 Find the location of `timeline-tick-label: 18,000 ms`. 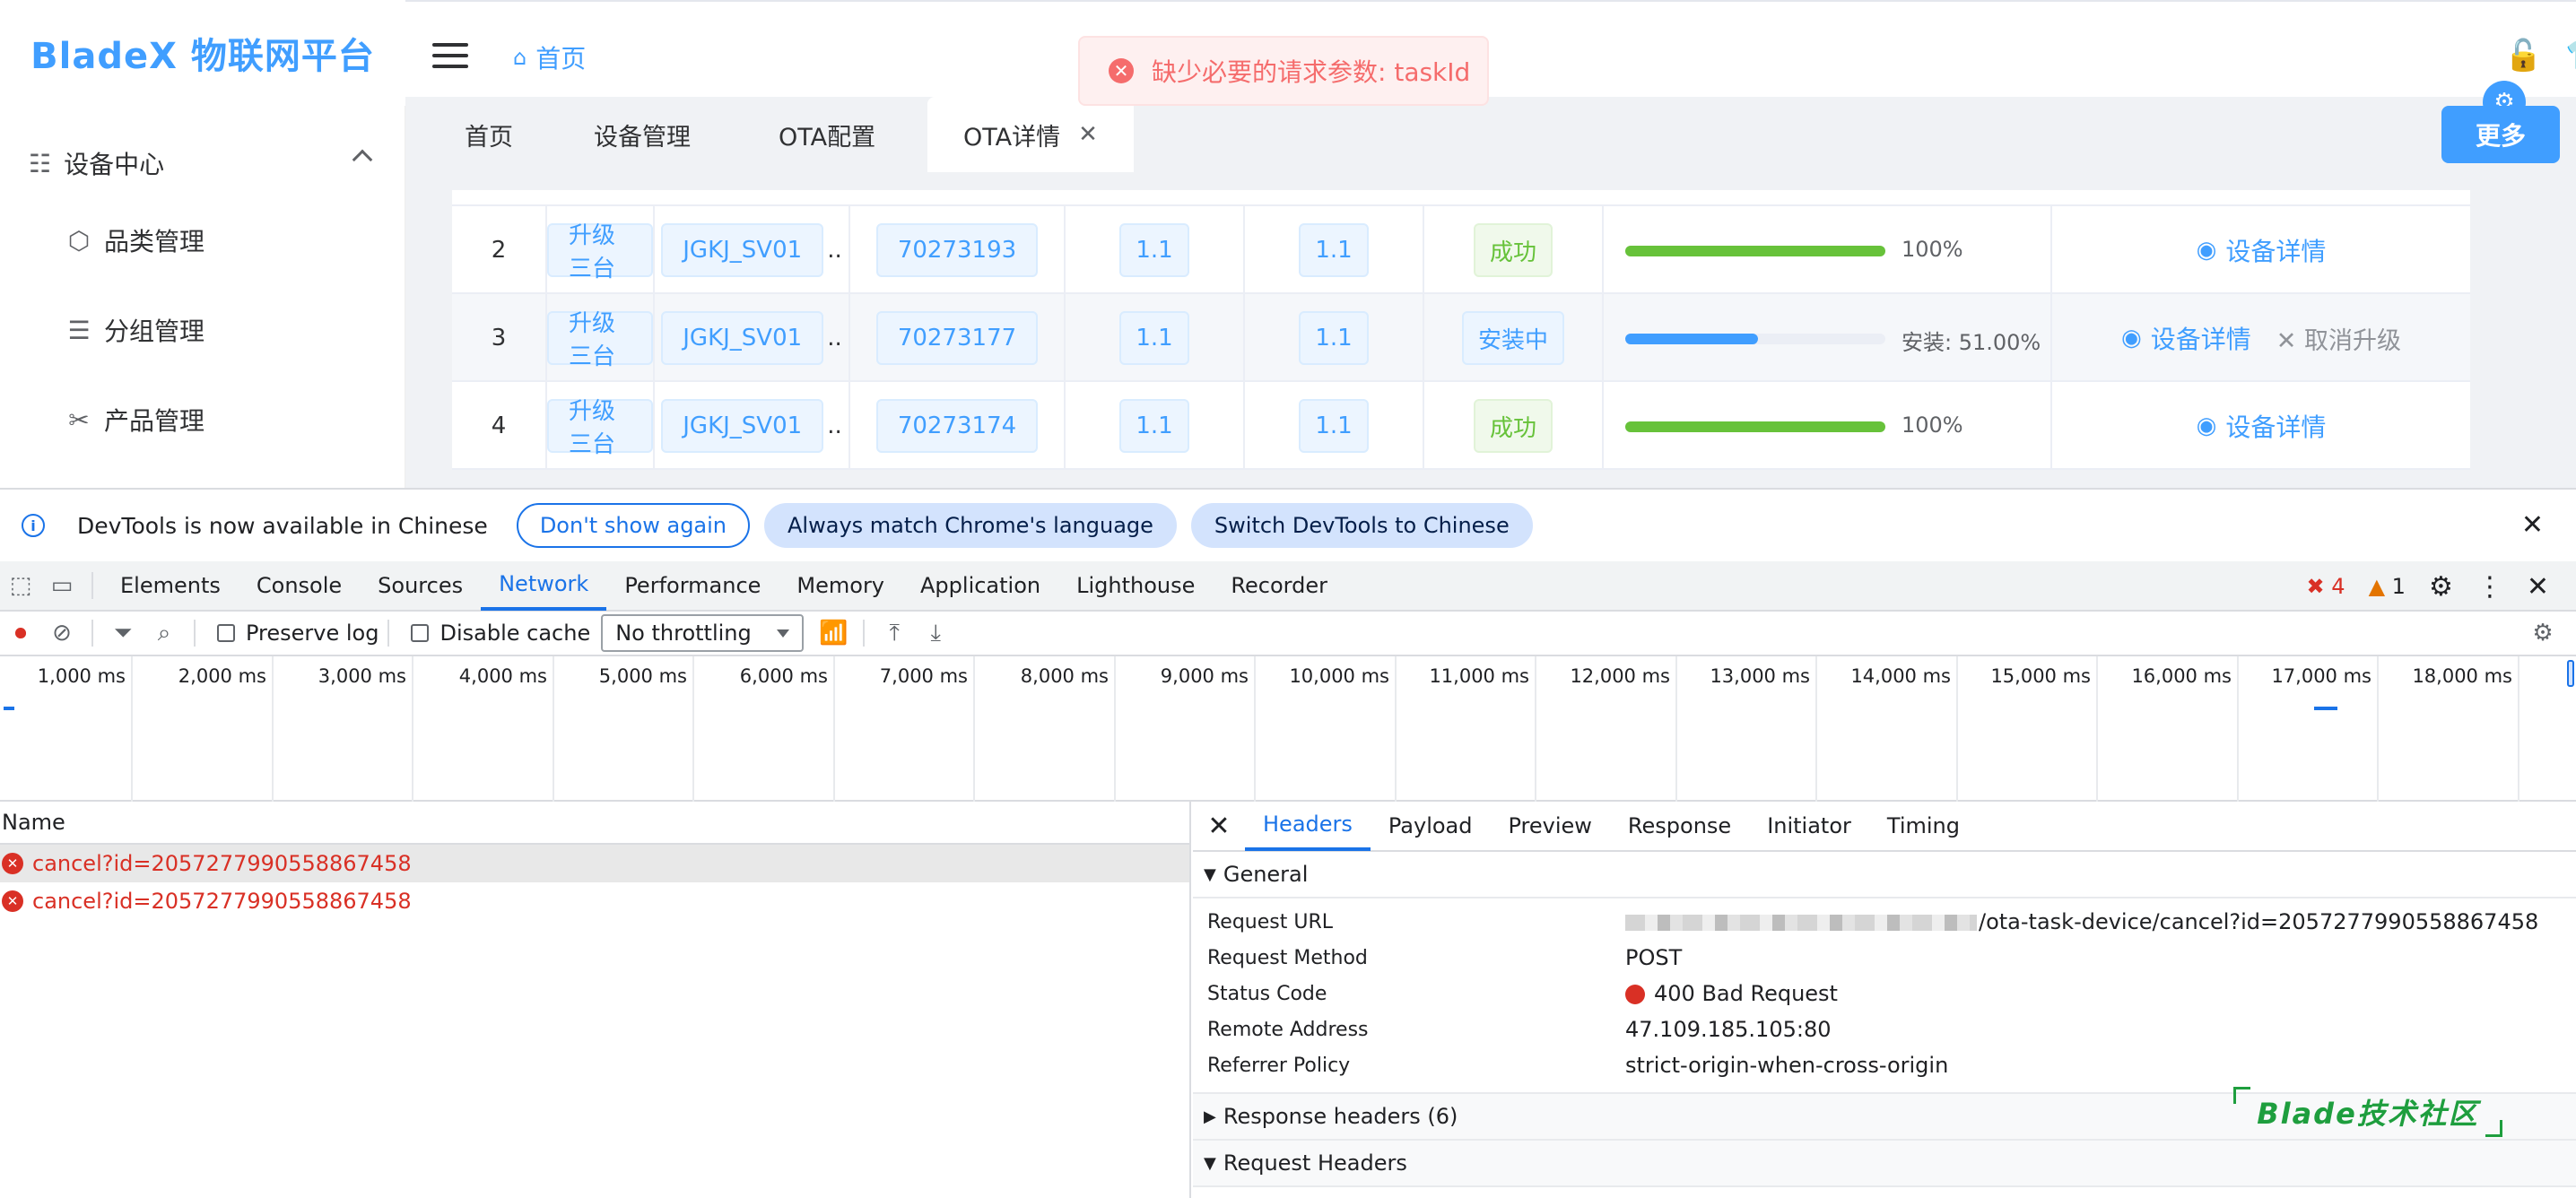

timeline-tick-label: 18,000 ms is located at coordinates (2462, 676).